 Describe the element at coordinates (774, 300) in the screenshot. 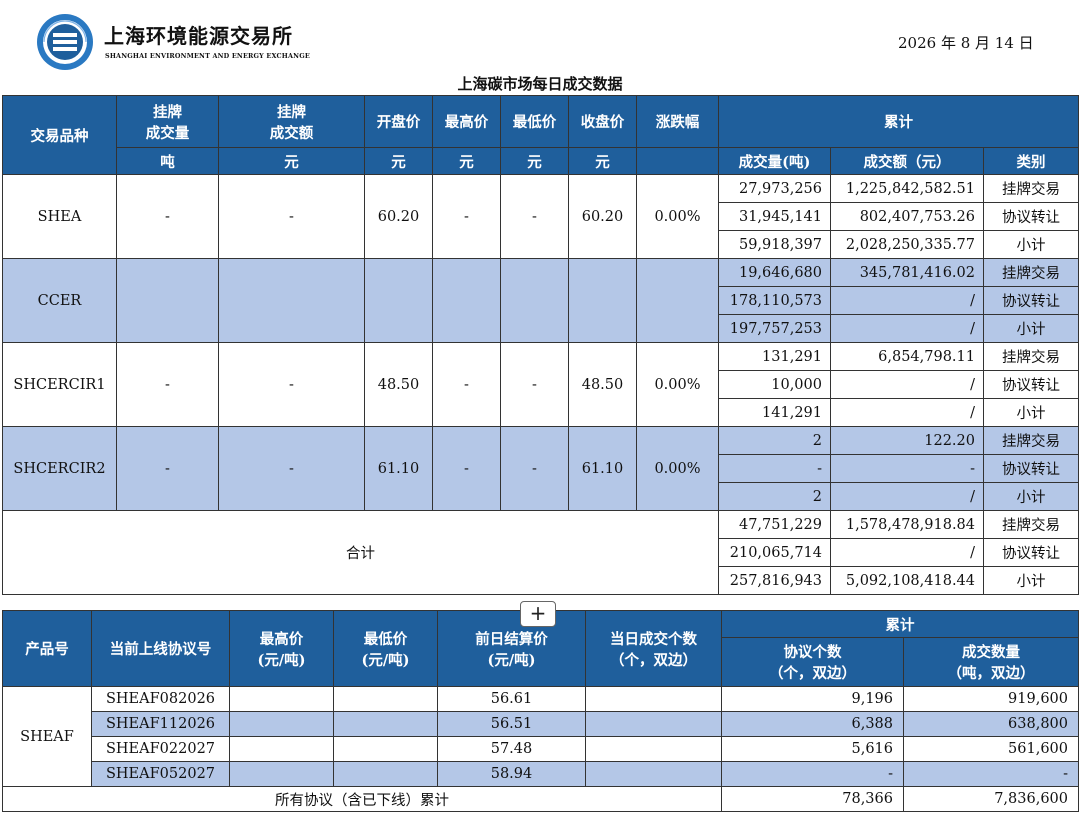

I see `cum-volume: 178,110,573` at that location.